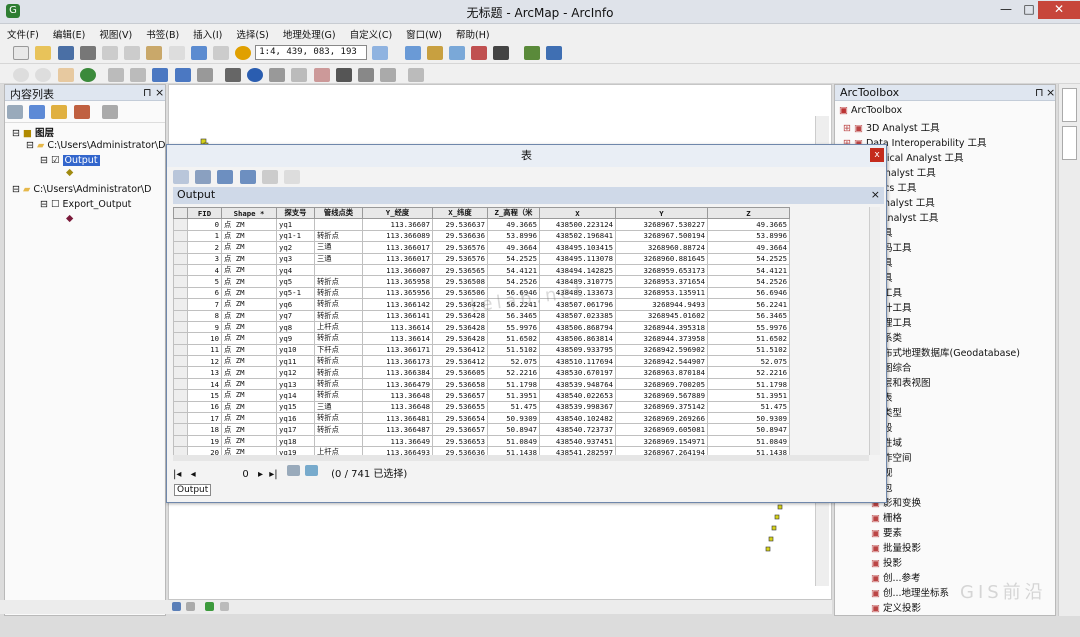  What do you see at coordinates (37, 112) in the screenshot?
I see `list-by-source-icon` at bounding box center [37, 112].